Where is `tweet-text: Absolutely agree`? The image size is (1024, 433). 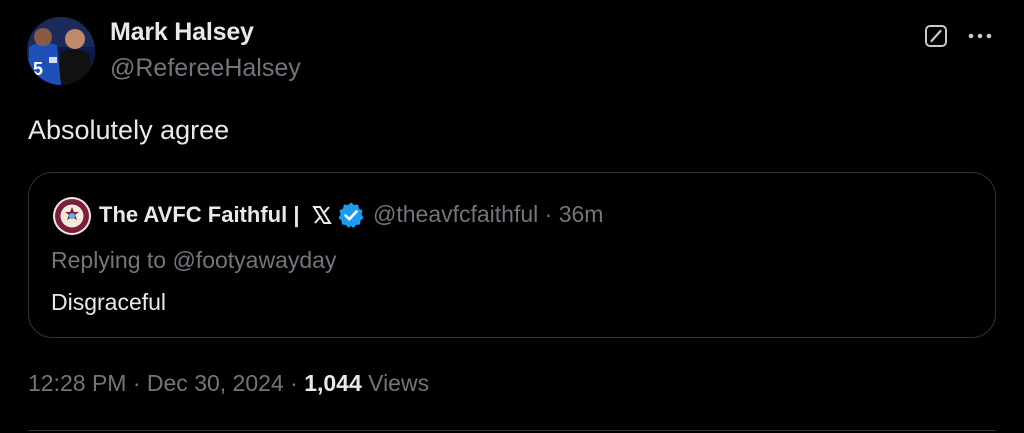
tweet-text: Absolutely agree is located at coordinates (129, 130).